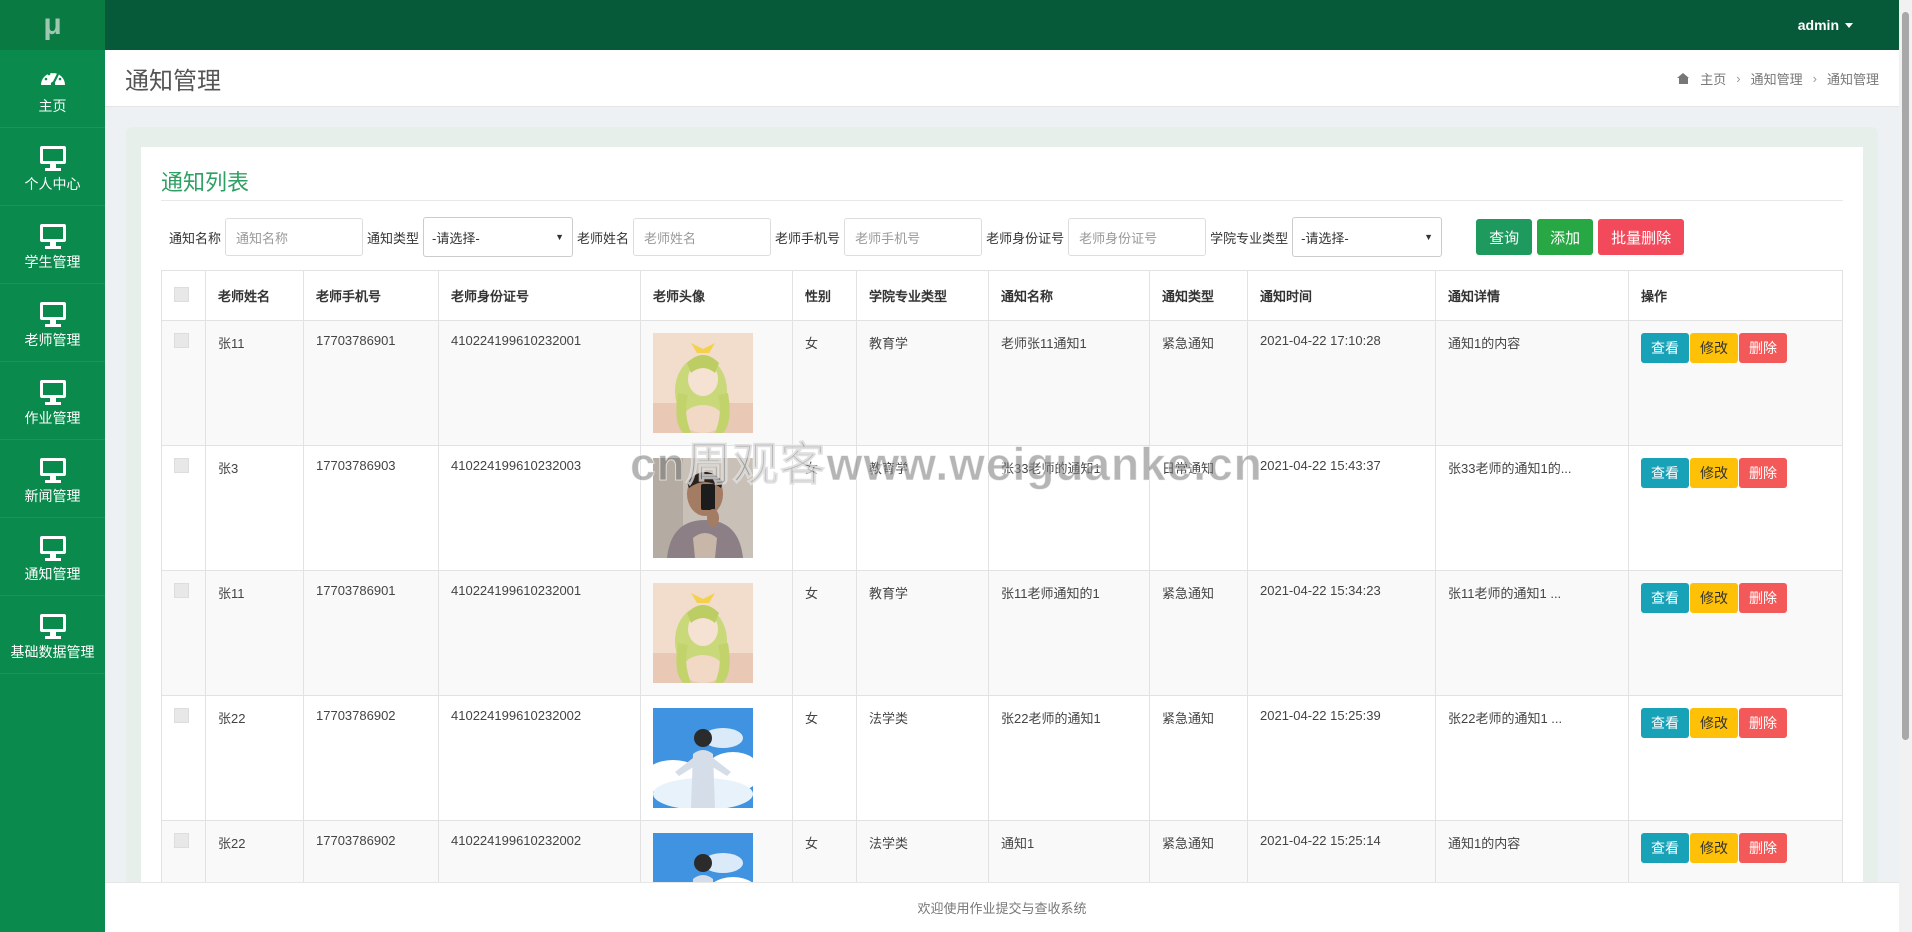  What do you see at coordinates (1069, 383) in the screenshot?
I see `cell-notice-name: 老师张11通知1` at bounding box center [1069, 383].